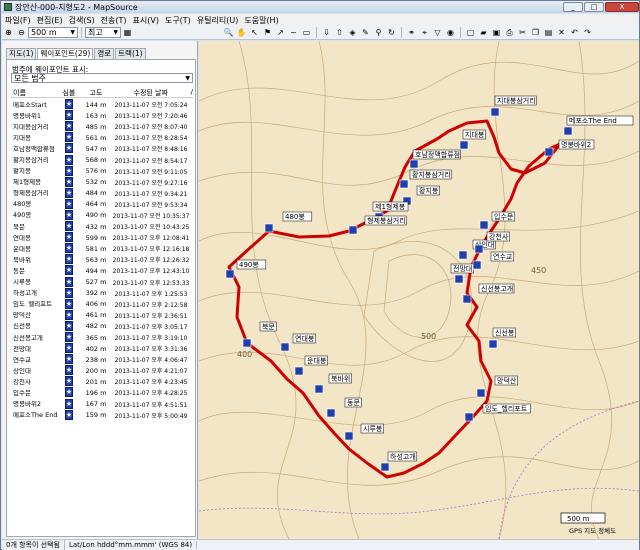 Image resolution: width=640 pixels, height=550 pixels. Describe the element at coordinates (102, 415) in the screenshot. I see `waypoint-row: 메포소The End ★ 159 m 2013-11-07 오후 5:00:49` at that location.